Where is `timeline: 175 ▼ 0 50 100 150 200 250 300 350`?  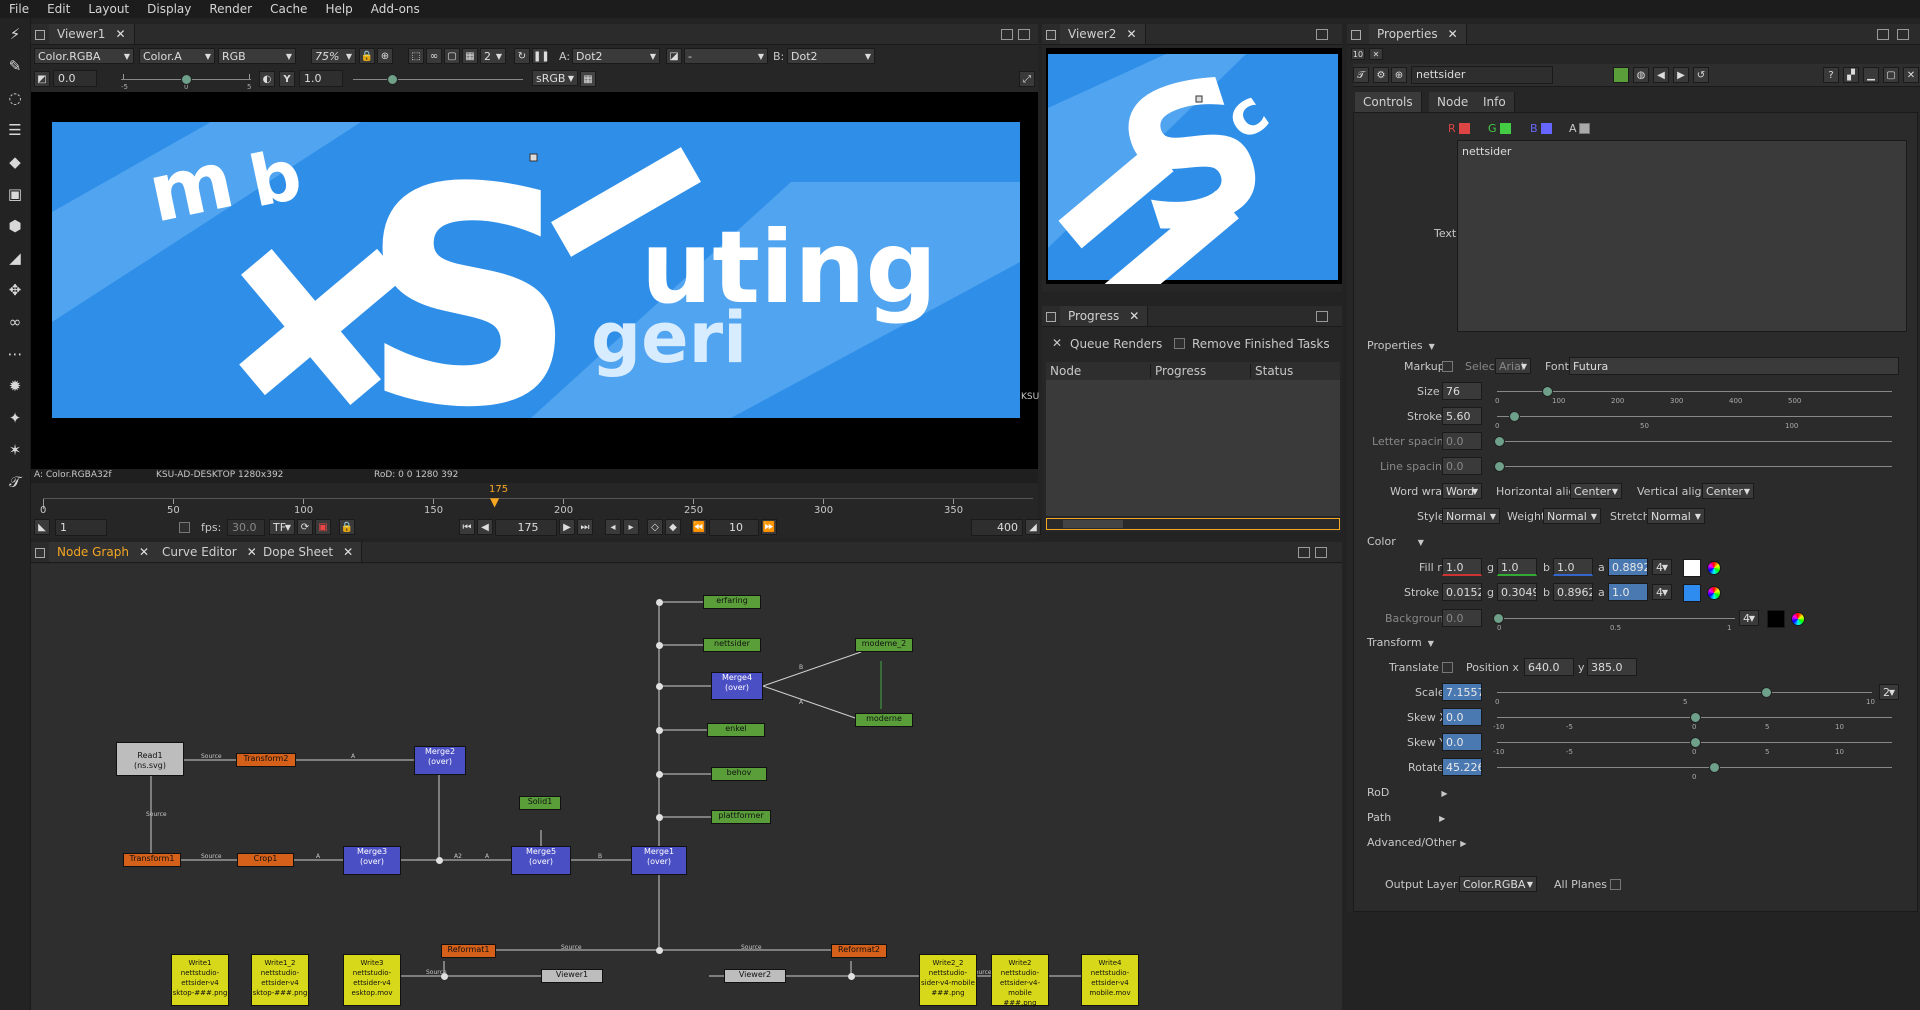 timeline: 175 ▼ 0 50 100 150 200 250 300 350 is located at coordinates (534, 500).